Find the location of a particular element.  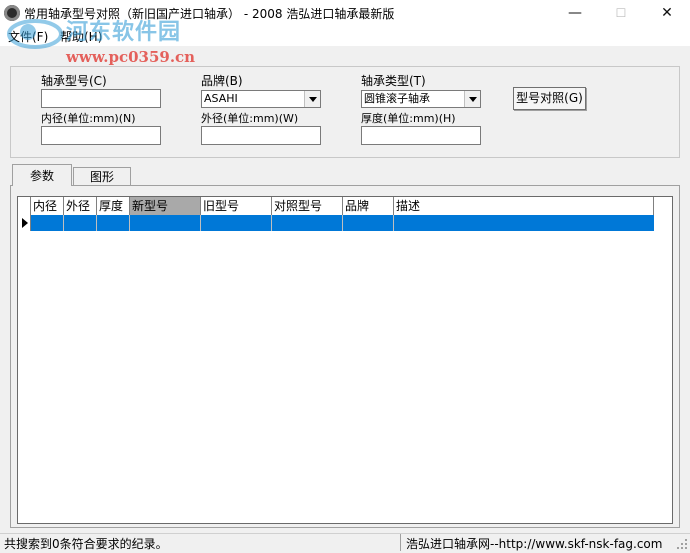

outer-diameter-input is located at coordinates (261, 135).